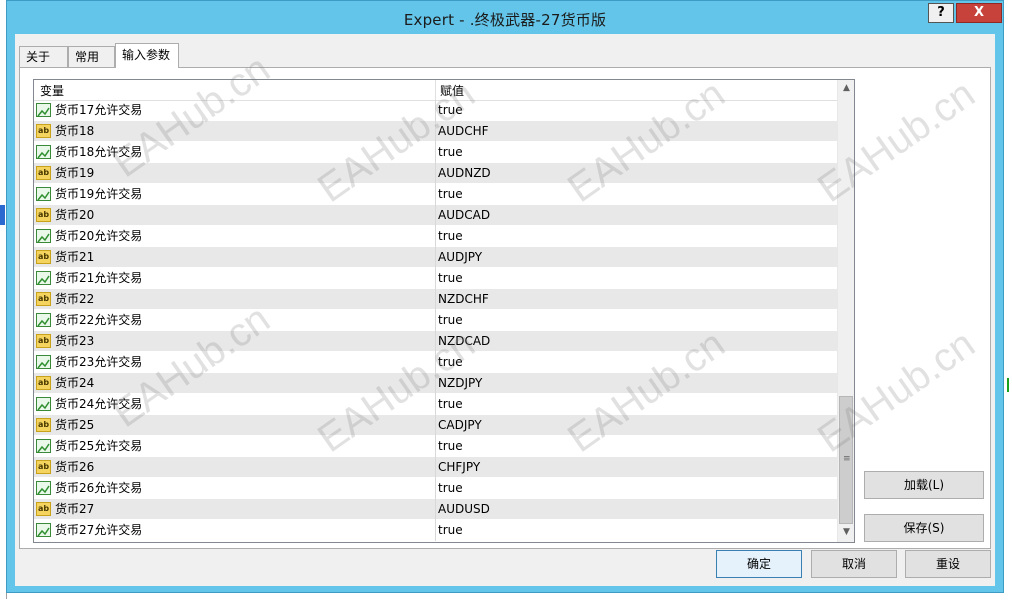 The image size is (1012, 600). What do you see at coordinates (464, 341) in the screenshot?
I see `parameter-value: NZDCAD` at bounding box center [464, 341].